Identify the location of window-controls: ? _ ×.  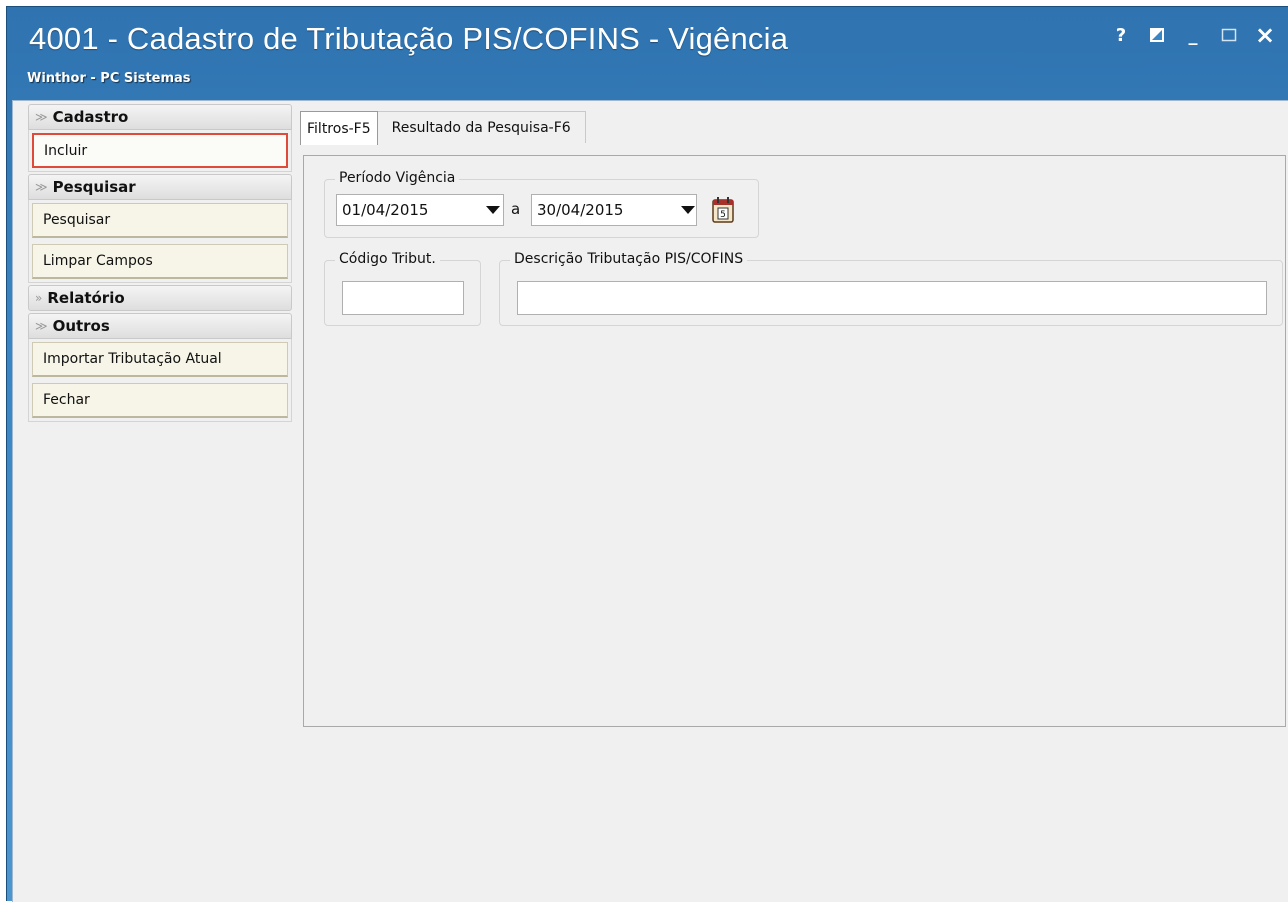
(1193, 35).